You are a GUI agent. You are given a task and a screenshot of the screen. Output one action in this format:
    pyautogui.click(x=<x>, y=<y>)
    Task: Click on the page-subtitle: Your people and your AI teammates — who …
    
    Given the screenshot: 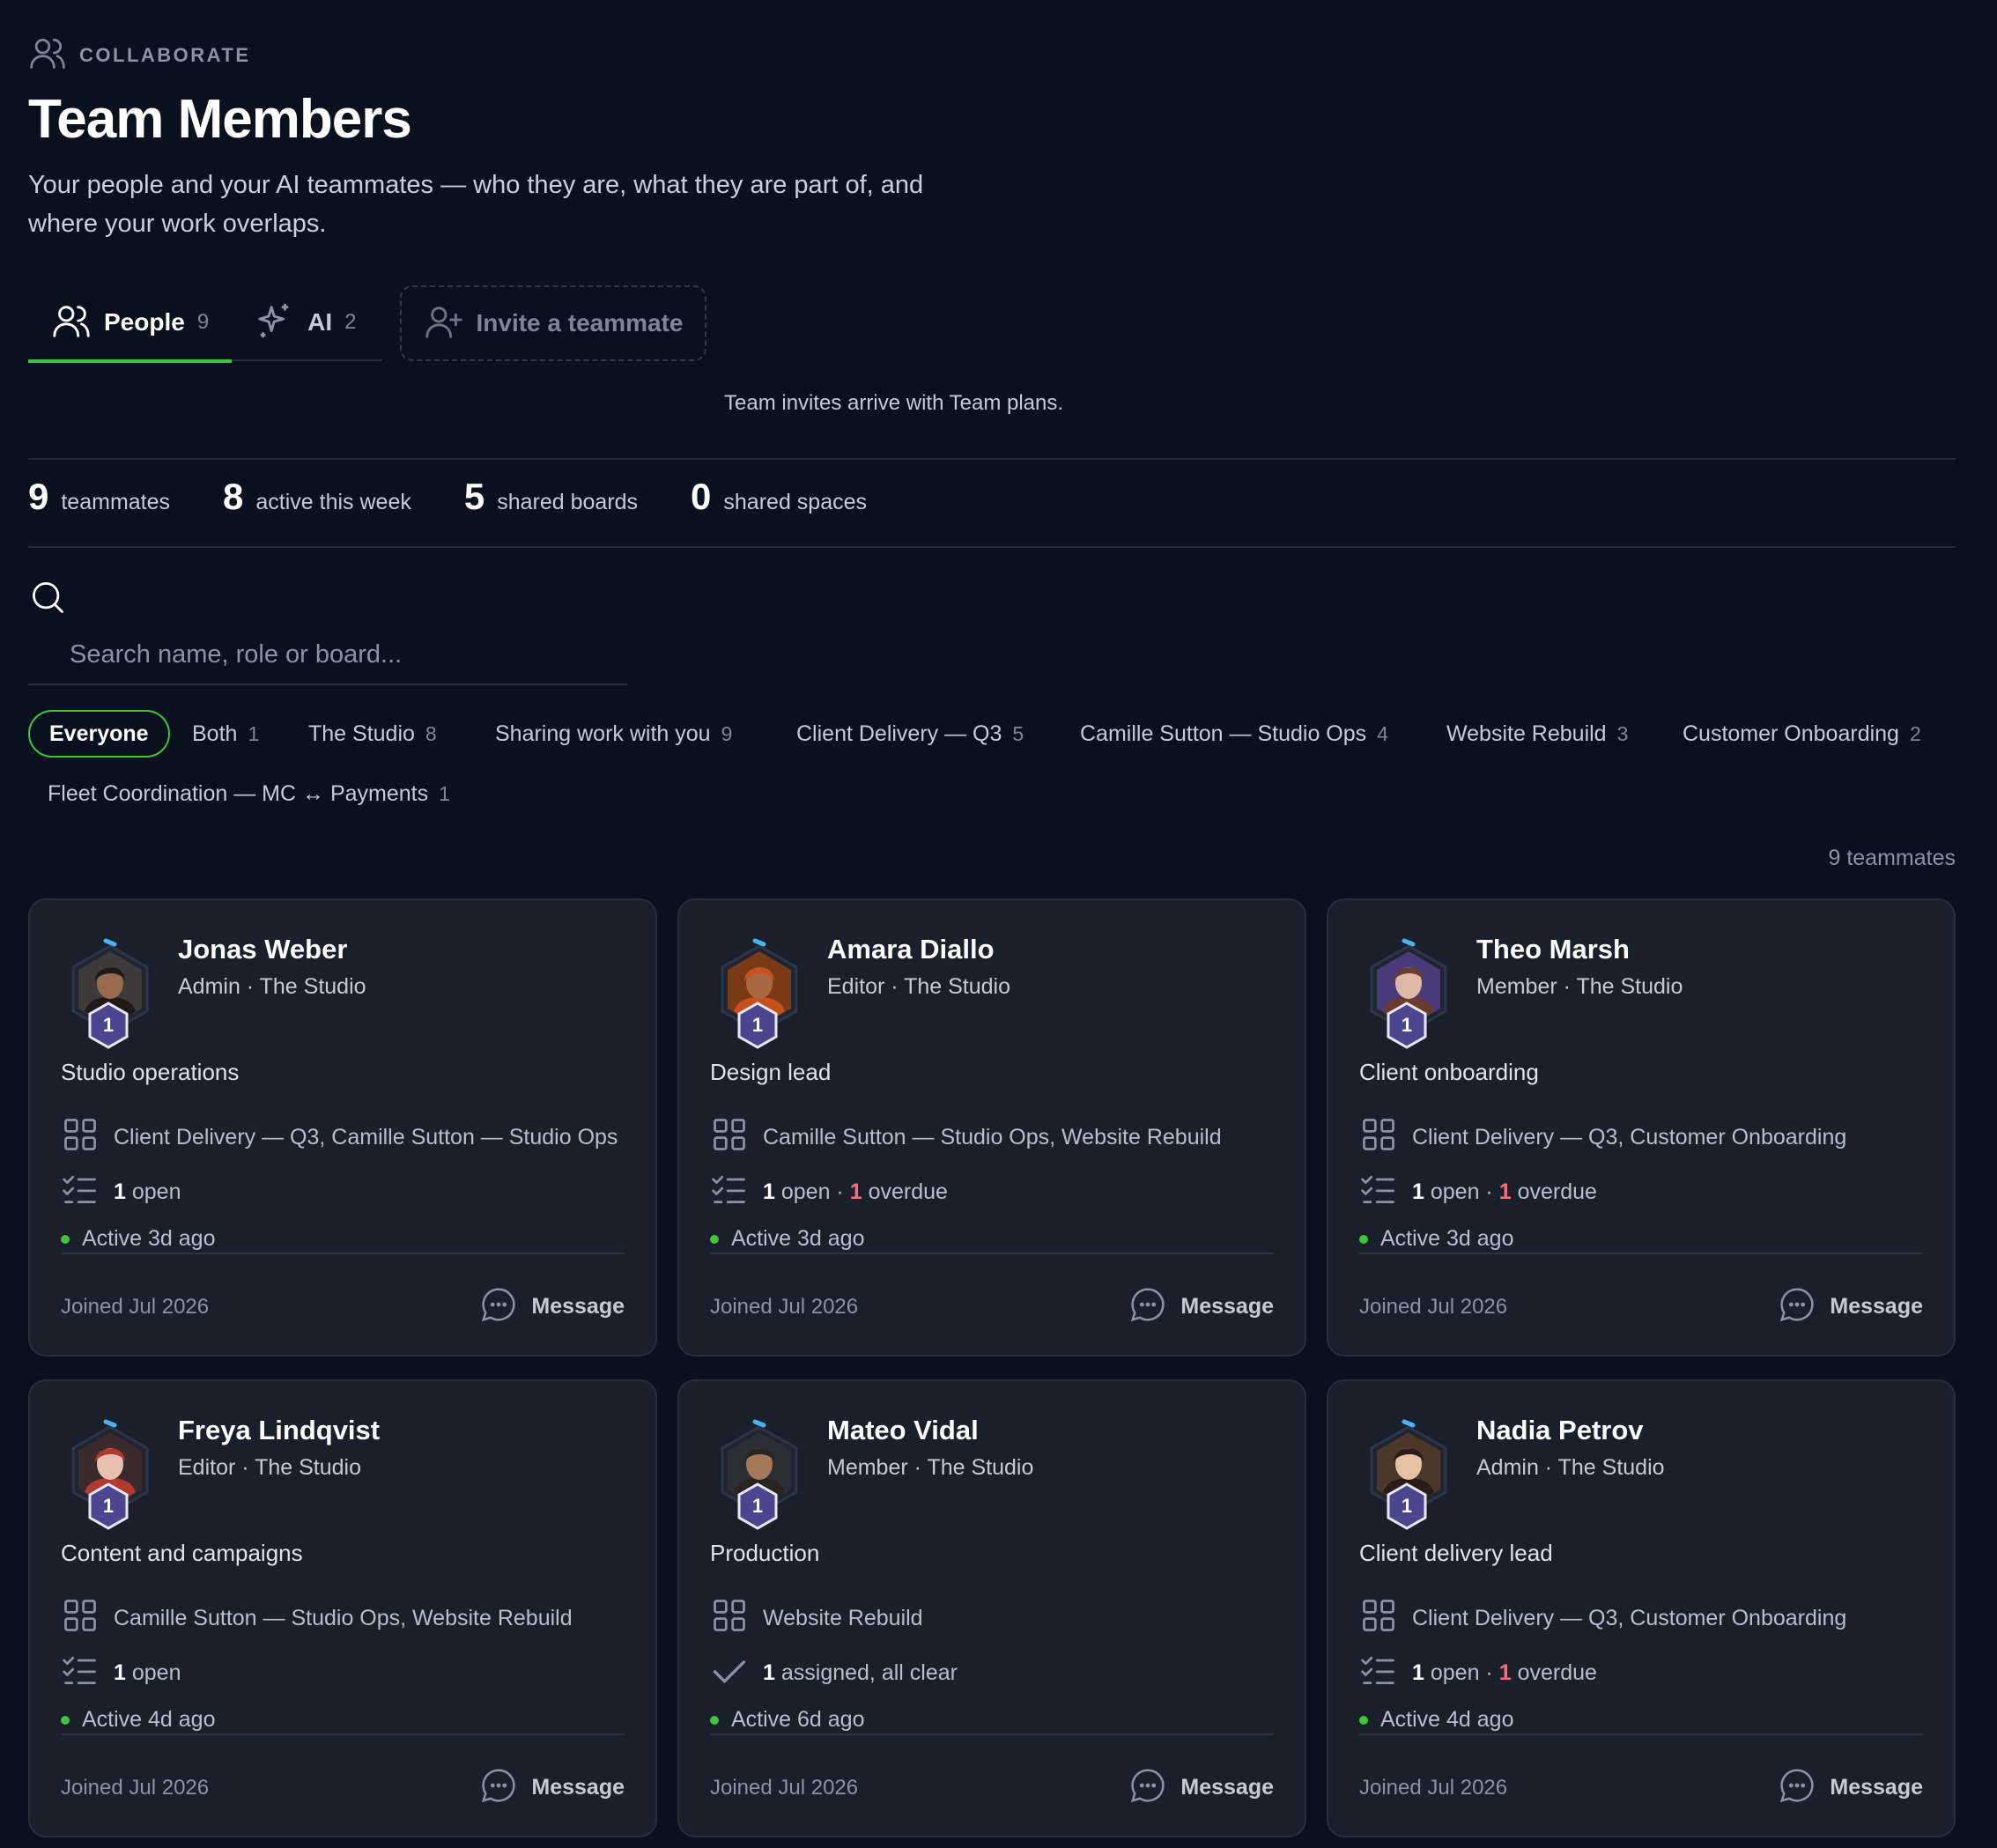 What is the action you would take?
    pyautogui.click(x=476, y=204)
    